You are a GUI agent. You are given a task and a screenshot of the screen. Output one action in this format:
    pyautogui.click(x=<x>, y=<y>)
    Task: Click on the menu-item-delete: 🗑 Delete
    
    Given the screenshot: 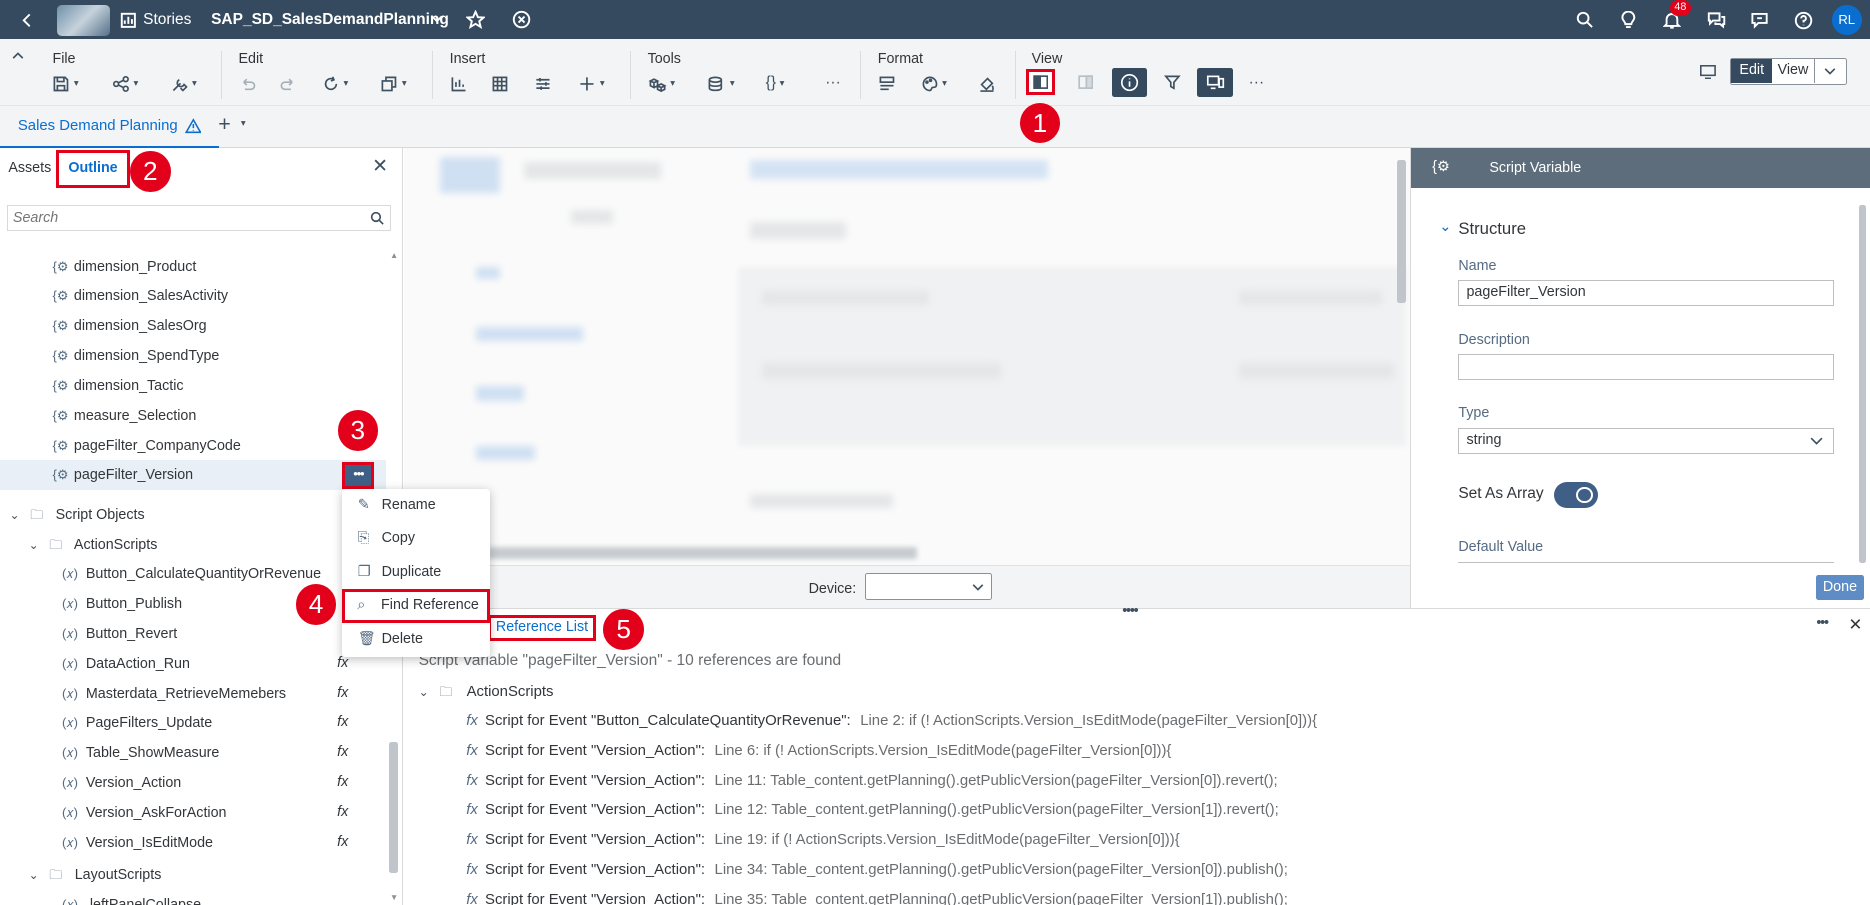 What is the action you would take?
    pyautogui.click(x=416, y=639)
    